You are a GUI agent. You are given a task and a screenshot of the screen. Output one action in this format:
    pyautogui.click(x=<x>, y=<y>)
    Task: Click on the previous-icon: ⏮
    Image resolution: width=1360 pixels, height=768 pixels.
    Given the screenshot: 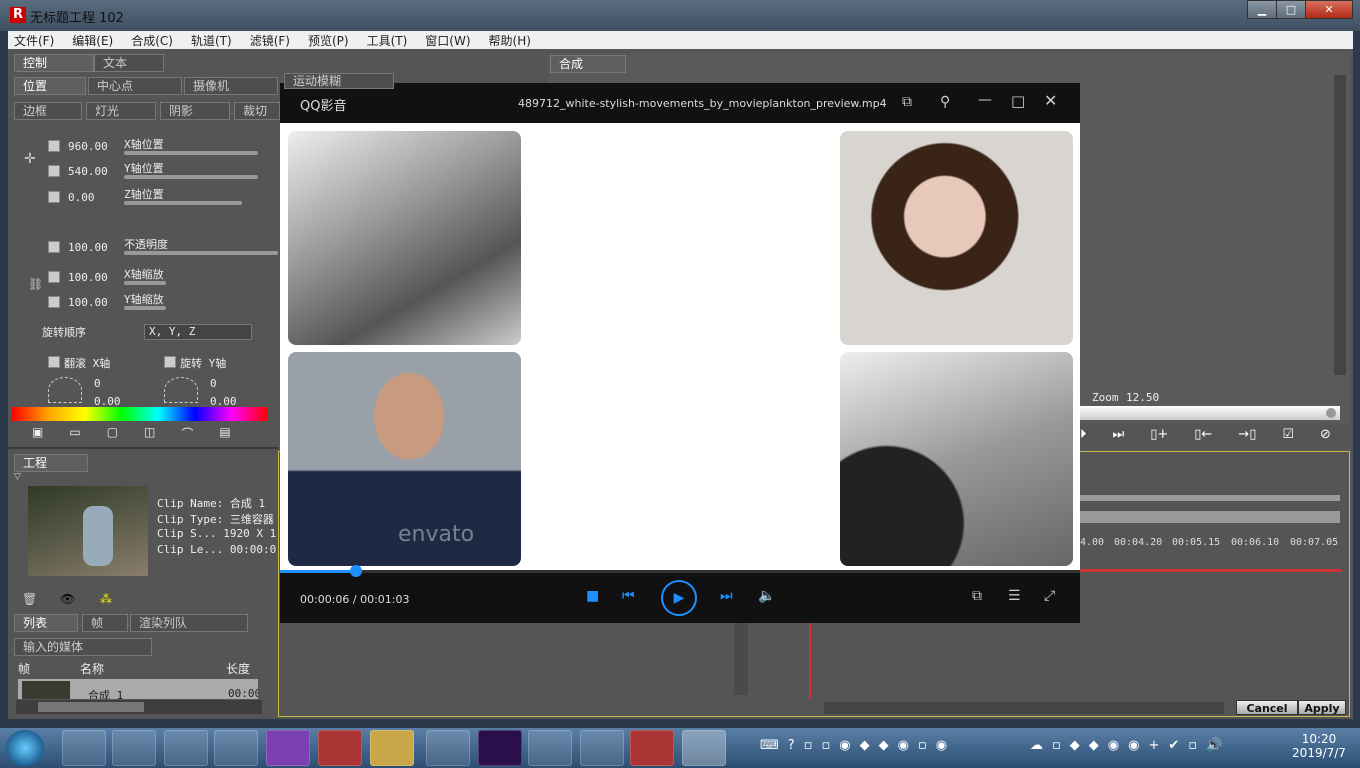 What is the action you would take?
    pyautogui.click(x=628, y=596)
    